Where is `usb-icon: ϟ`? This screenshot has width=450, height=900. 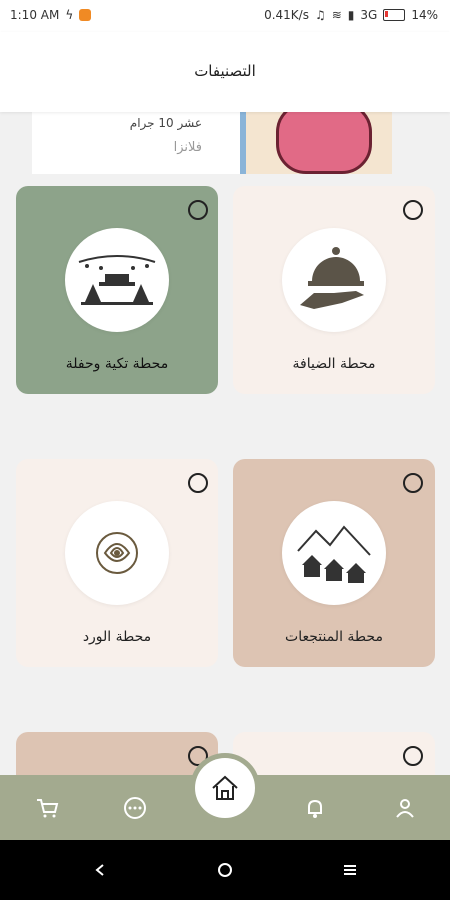
usb-icon: ϟ is located at coordinates (69, 15).